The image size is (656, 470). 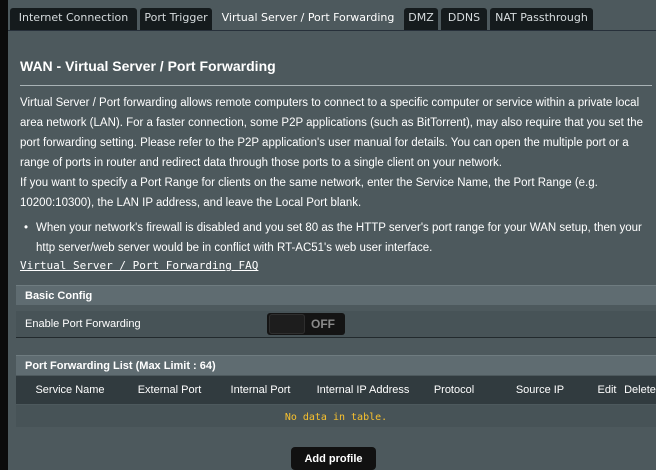 What do you see at coordinates (640, 390) in the screenshot?
I see `column-delete: Delete` at bounding box center [640, 390].